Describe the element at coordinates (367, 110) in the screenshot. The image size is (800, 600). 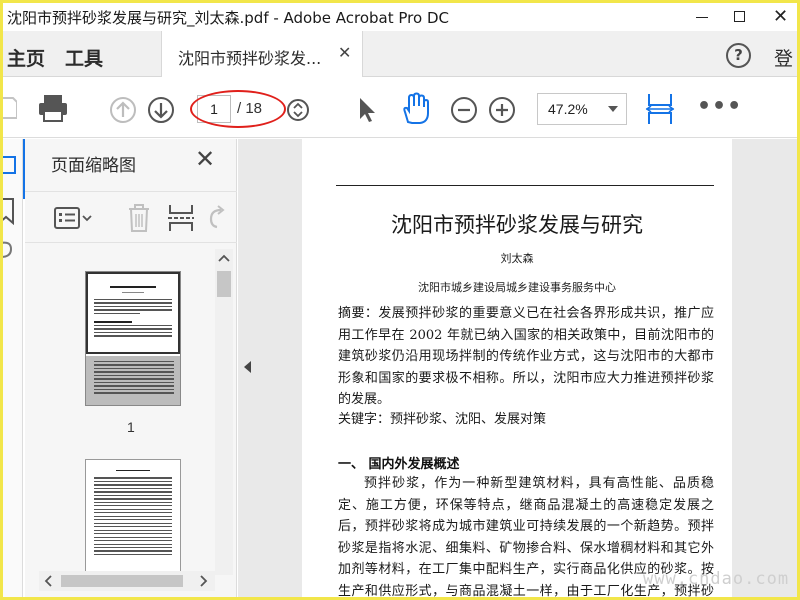
I see `select-cursor-icon` at that location.